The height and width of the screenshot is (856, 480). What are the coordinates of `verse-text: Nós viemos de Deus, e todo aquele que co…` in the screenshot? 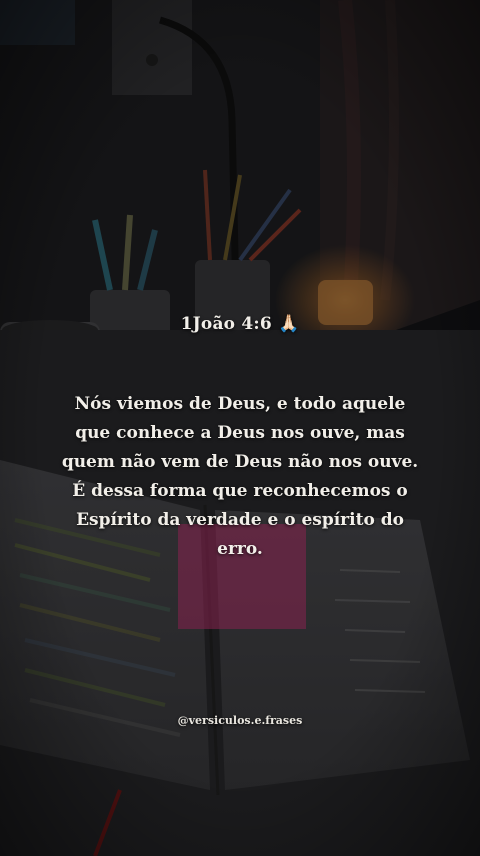 It's located at (240, 476).